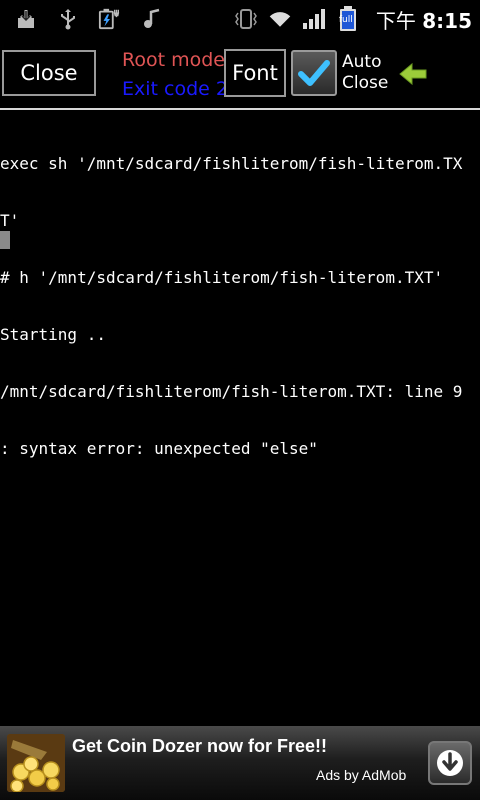  What do you see at coordinates (362, 62) in the screenshot?
I see `auto-close-line1: Auto` at bounding box center [362, 62].